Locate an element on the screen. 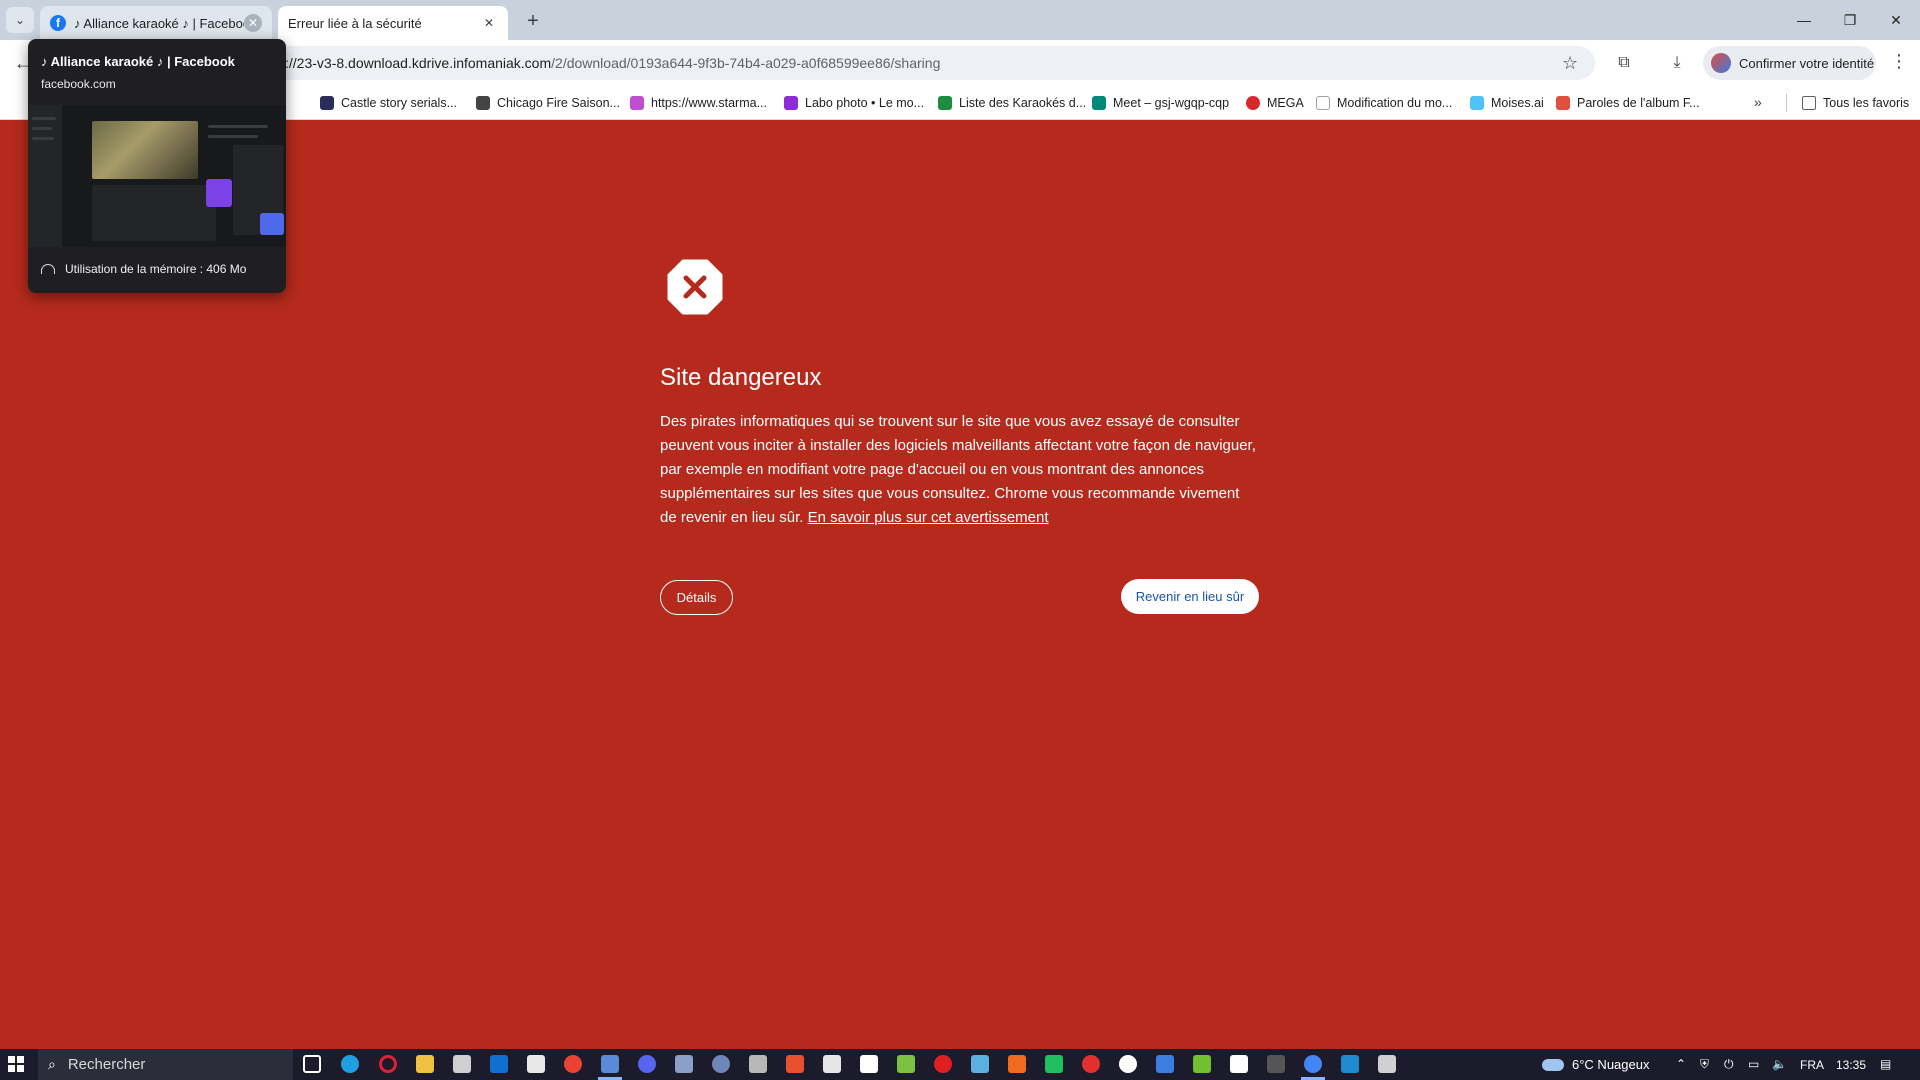 This screenshot has height=1080, width=1920. bookmark-item: Moises.ai is located at coordinates (1507, 103).